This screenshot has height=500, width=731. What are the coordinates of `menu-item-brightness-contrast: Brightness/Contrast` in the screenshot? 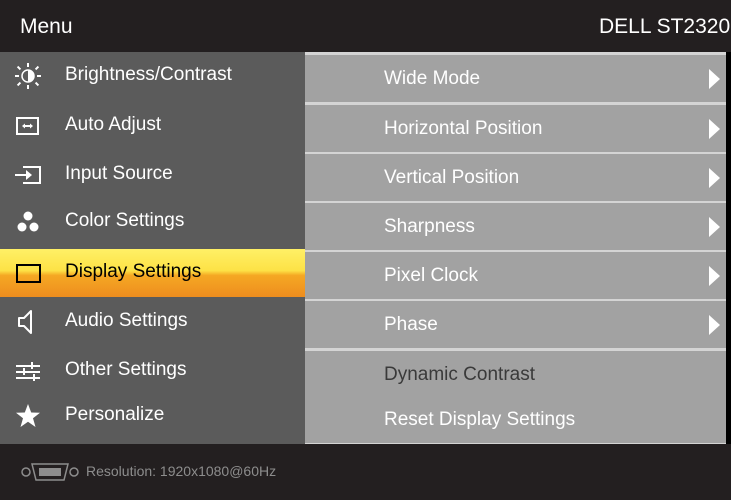 It's located at (152, 76).